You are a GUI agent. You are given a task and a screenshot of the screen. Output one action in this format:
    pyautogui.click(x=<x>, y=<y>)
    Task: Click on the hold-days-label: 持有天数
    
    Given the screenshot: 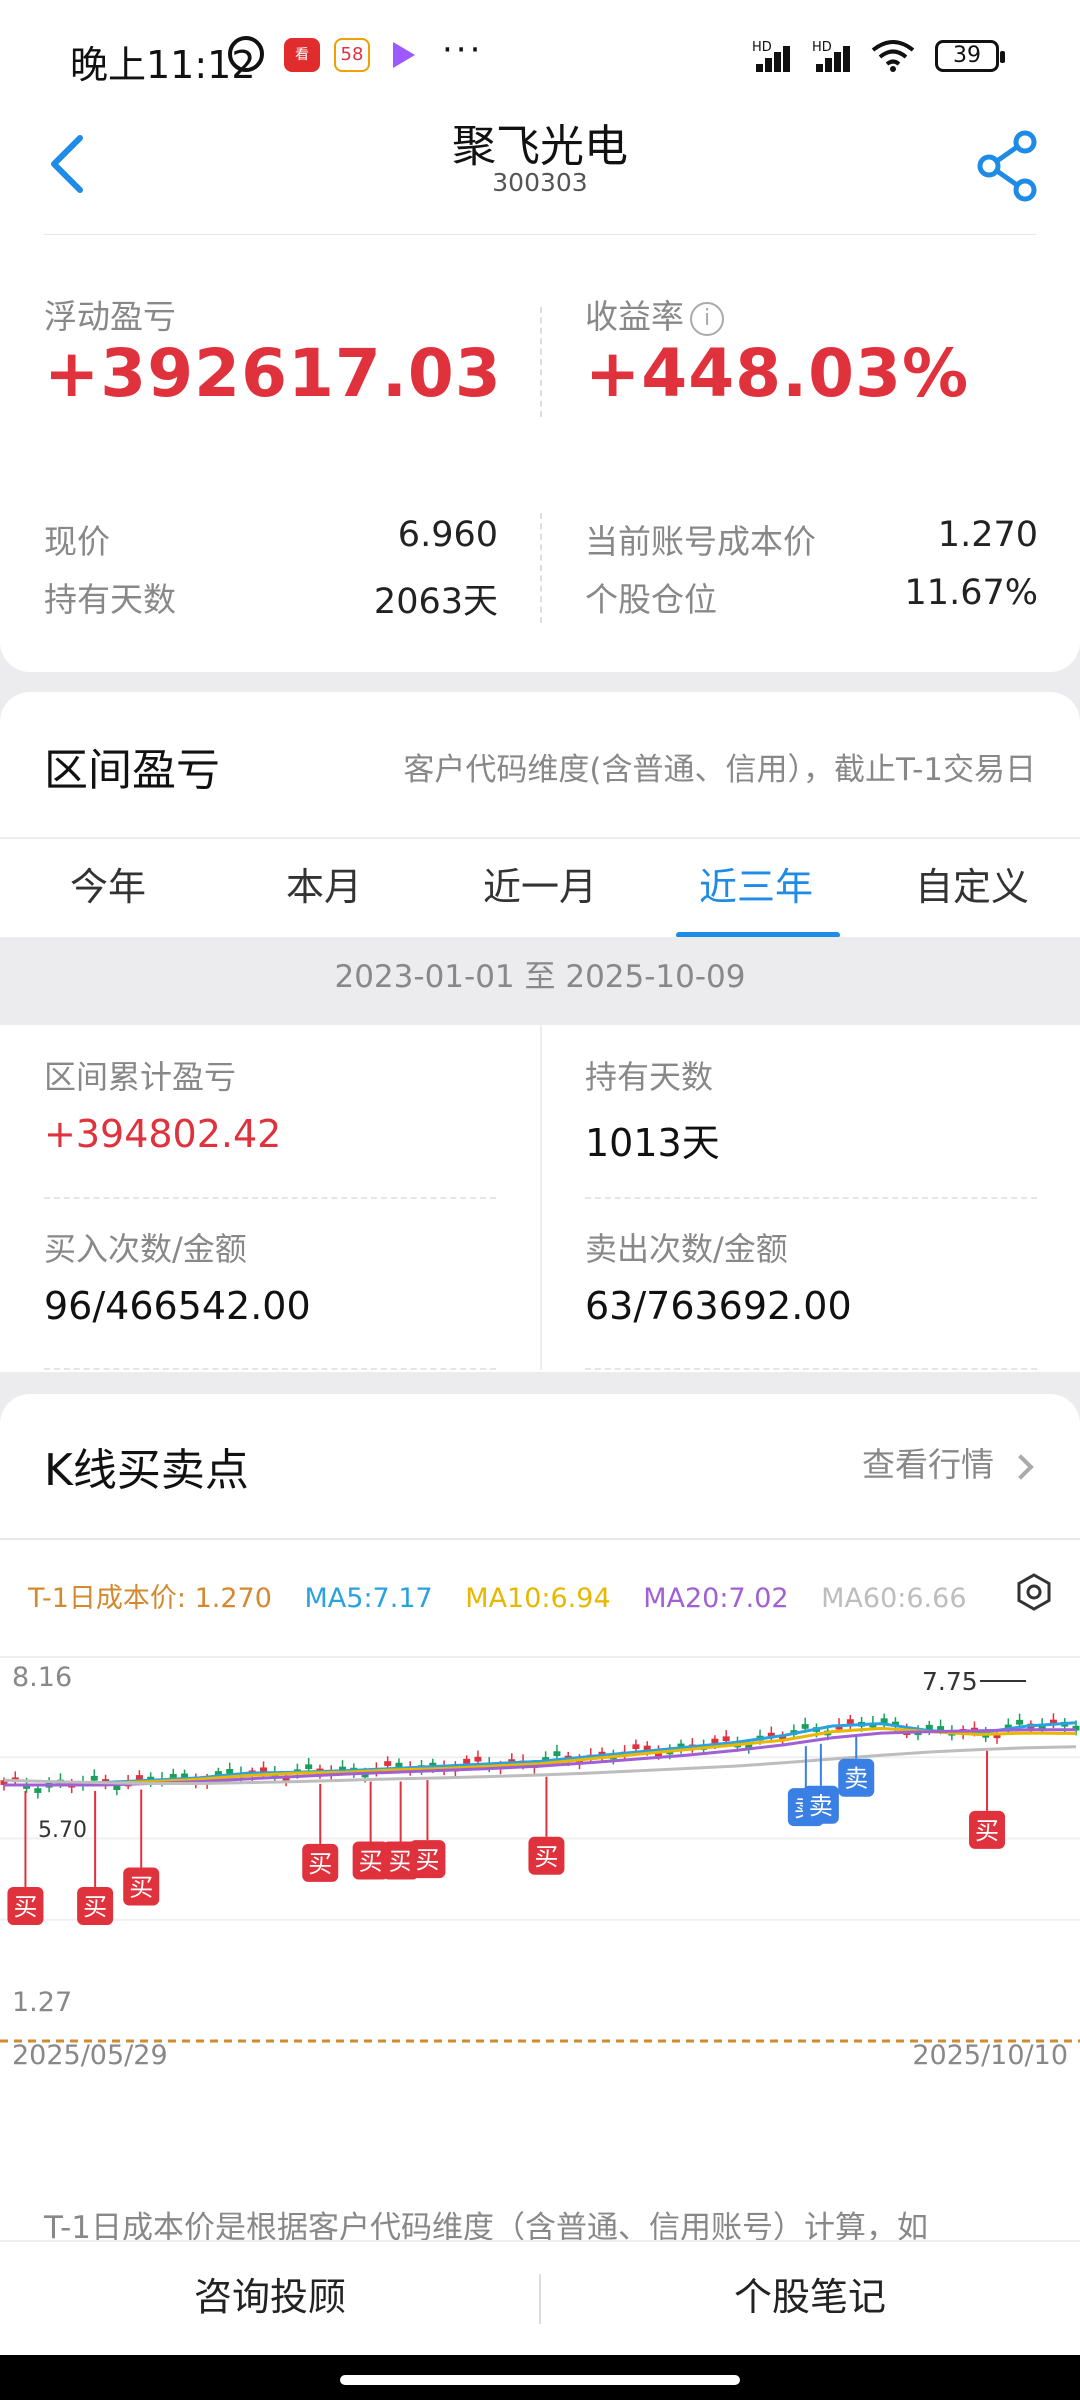 What is the action you would take?
    pyautogui.click(x=110, y=599)
    